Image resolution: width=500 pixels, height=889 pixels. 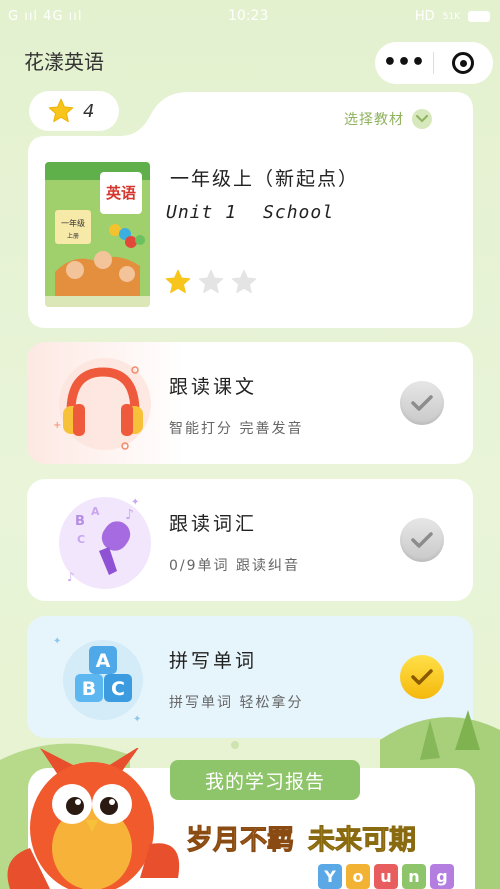 I want to click on hd-indicator: HD, so click(x=424, y=16).